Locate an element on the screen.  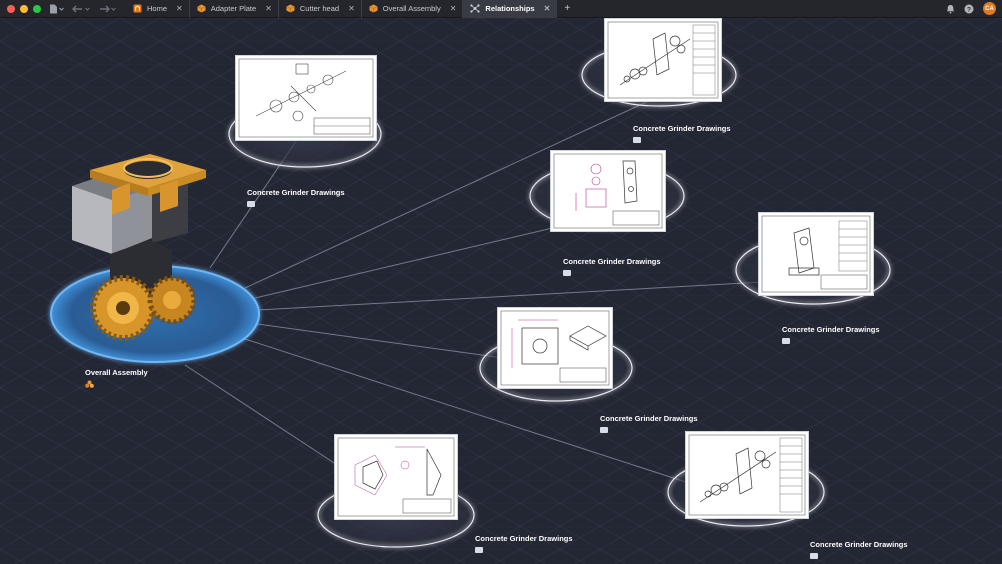
tab-home: Home ✕ is located at coordinates (158, 9).